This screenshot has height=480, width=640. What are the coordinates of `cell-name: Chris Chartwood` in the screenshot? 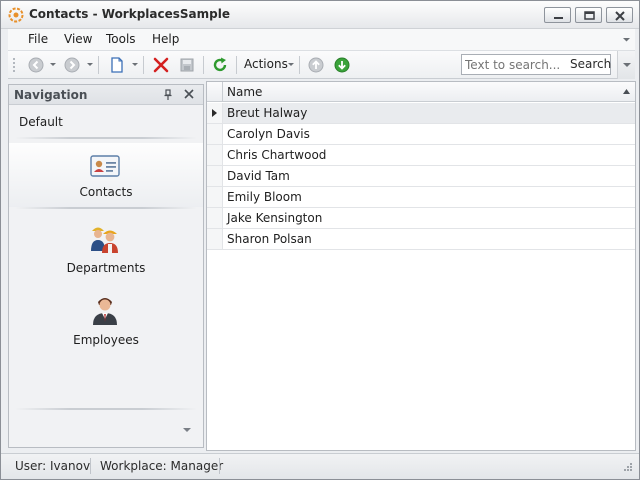 It's located at (277, 155).